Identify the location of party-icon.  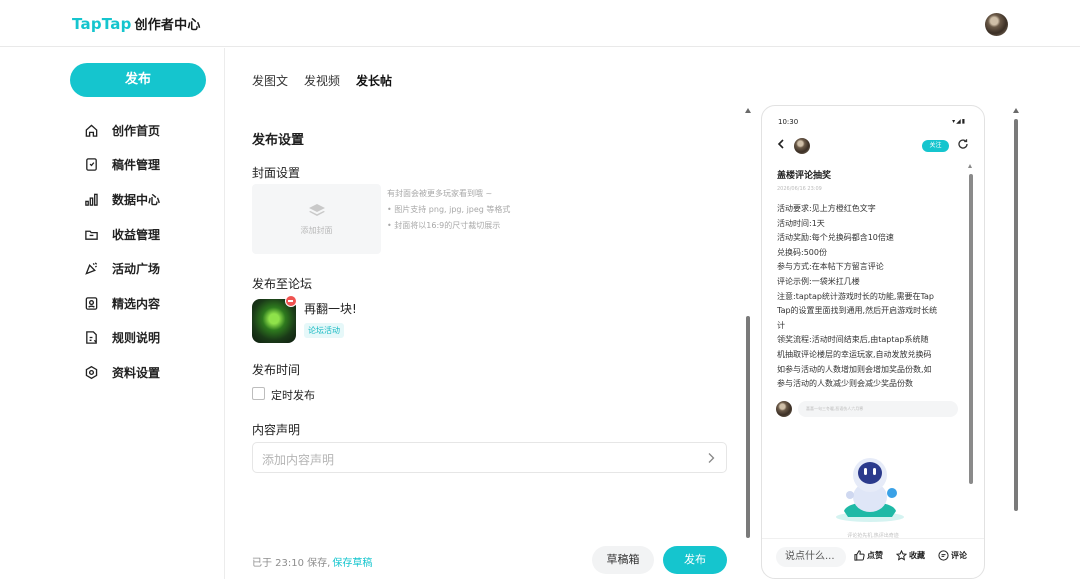
(91, 268).